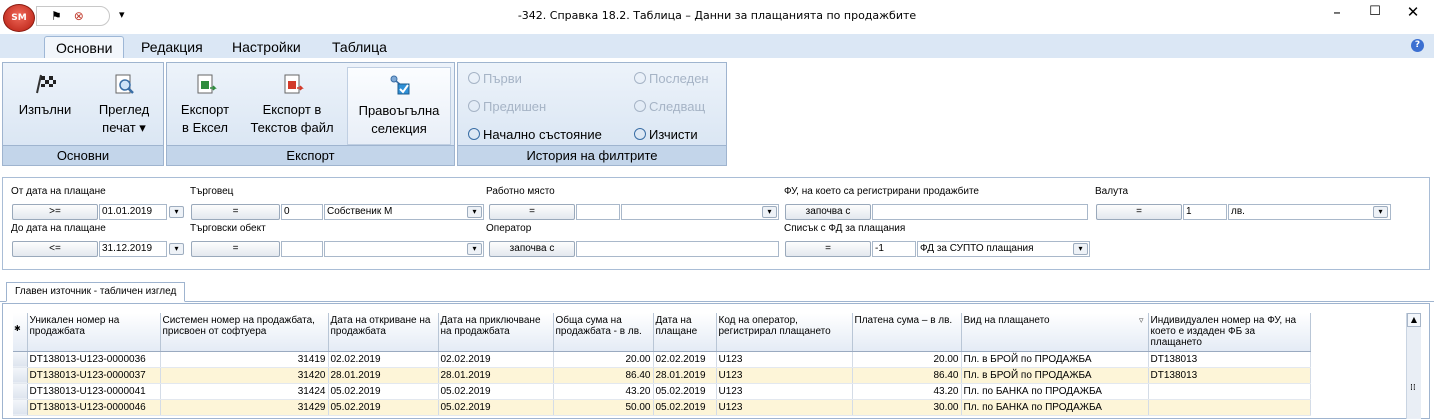  Describe the element at coordinates (685, 359) in the screenshot. I see `cell-pay-date: 02.02.2019` at that location.